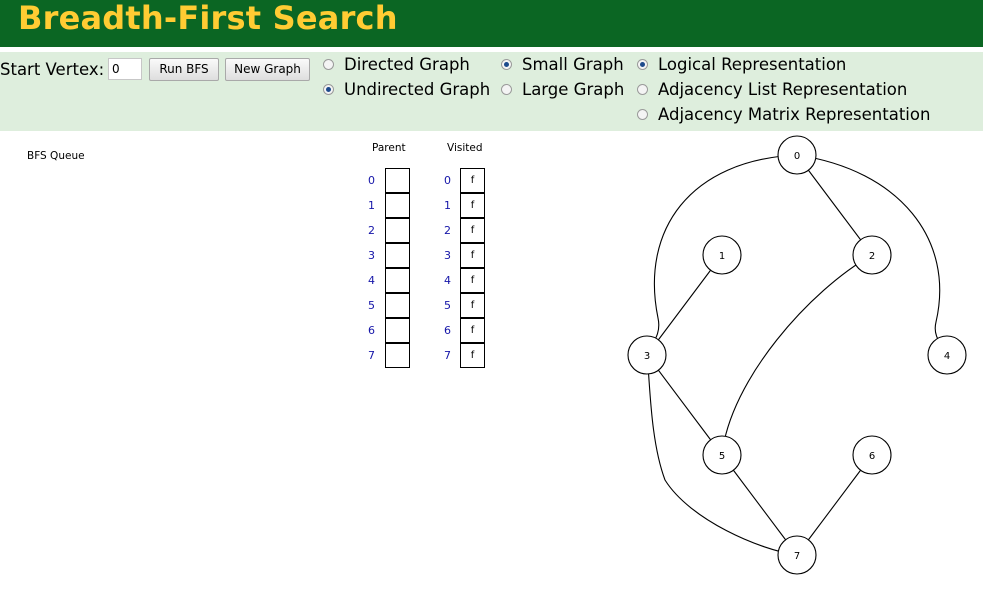  I want to click on graph-node-4: 4, so click(947, 355).